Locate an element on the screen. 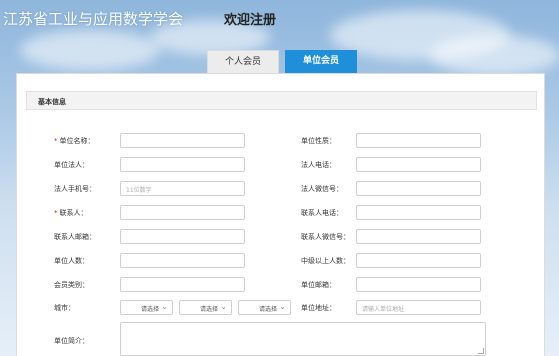 The width and height of the screenshot is (559, 356). label-legal-rep-wechat: 法人微信号： is located at coordinates (322, 189).